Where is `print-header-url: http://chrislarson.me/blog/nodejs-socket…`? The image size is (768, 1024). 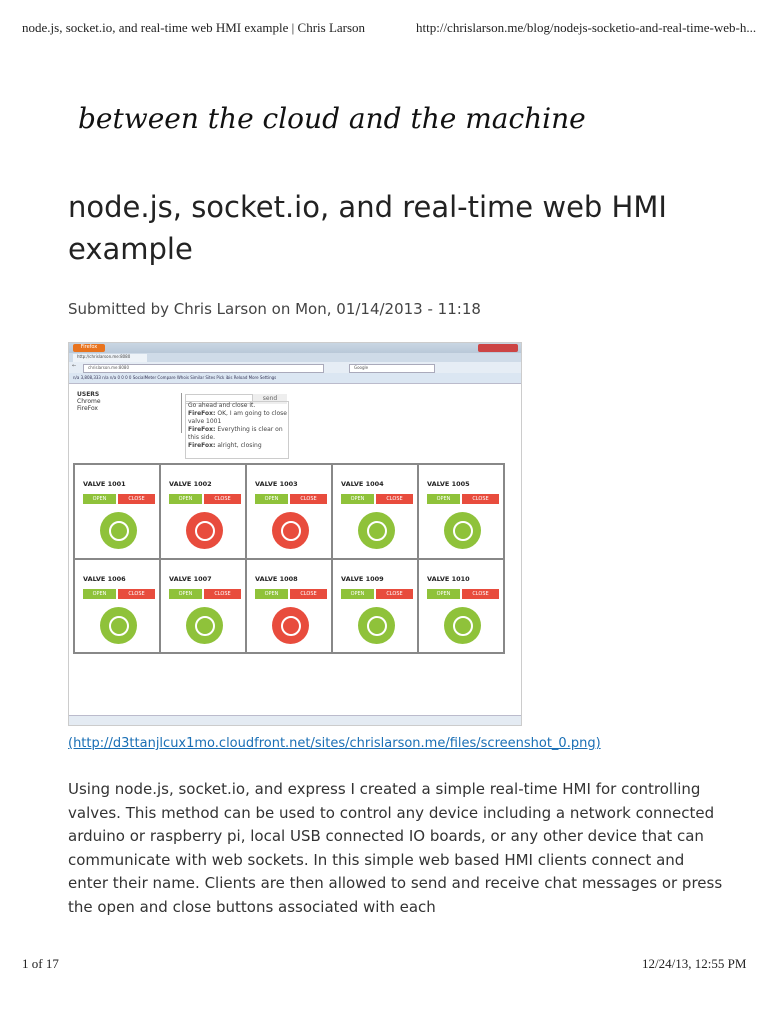 print-header-url: http://chrislarson.me/blog/nodejs-socket… is located at coordinates (586, 27).